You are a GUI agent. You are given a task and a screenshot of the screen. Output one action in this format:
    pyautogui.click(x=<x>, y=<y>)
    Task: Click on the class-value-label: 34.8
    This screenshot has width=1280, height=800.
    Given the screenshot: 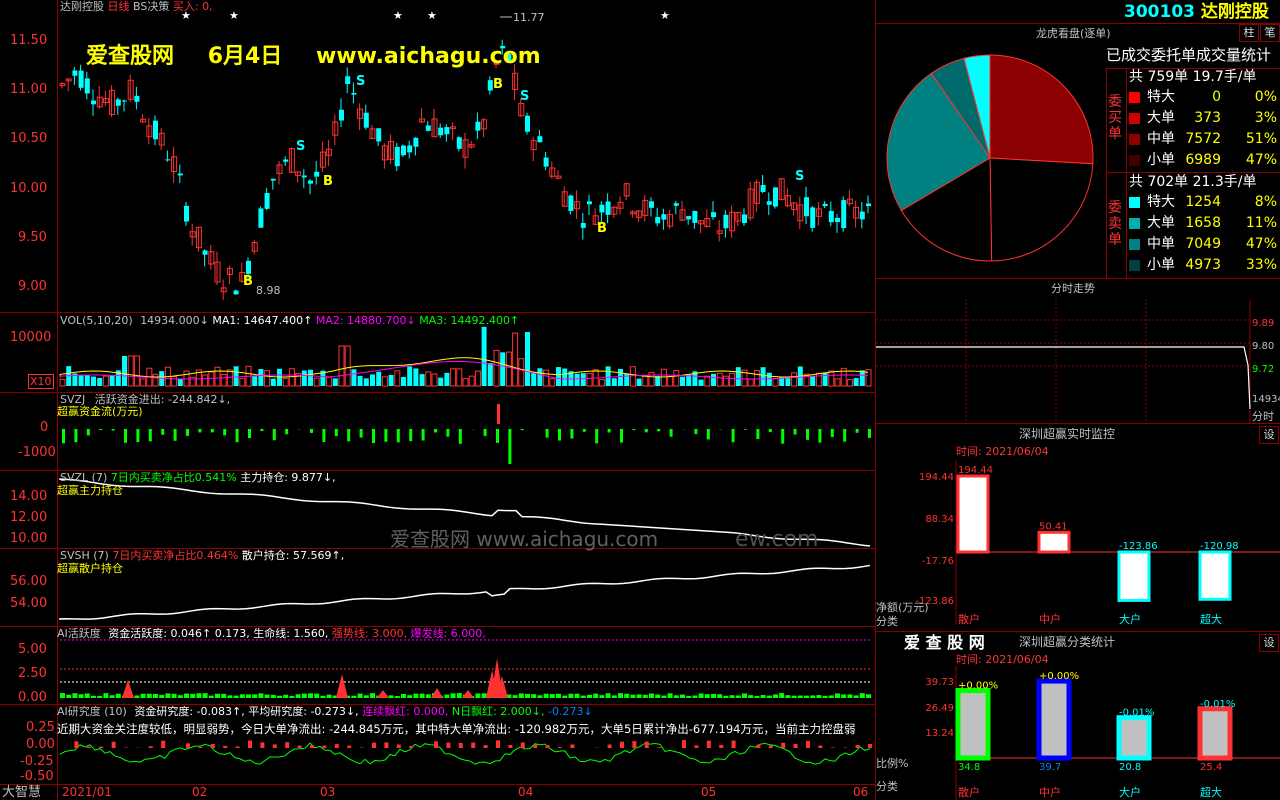 What is the action you would take?
    pyautogui.click(x=969, y=767)
    